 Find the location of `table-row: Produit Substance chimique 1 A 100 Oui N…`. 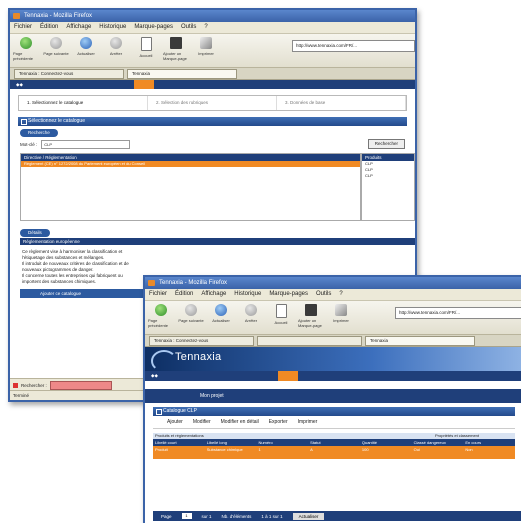

table-row: Produit Substance chimique 1 A 100 Oui N… is located at coordinates (334, 452).